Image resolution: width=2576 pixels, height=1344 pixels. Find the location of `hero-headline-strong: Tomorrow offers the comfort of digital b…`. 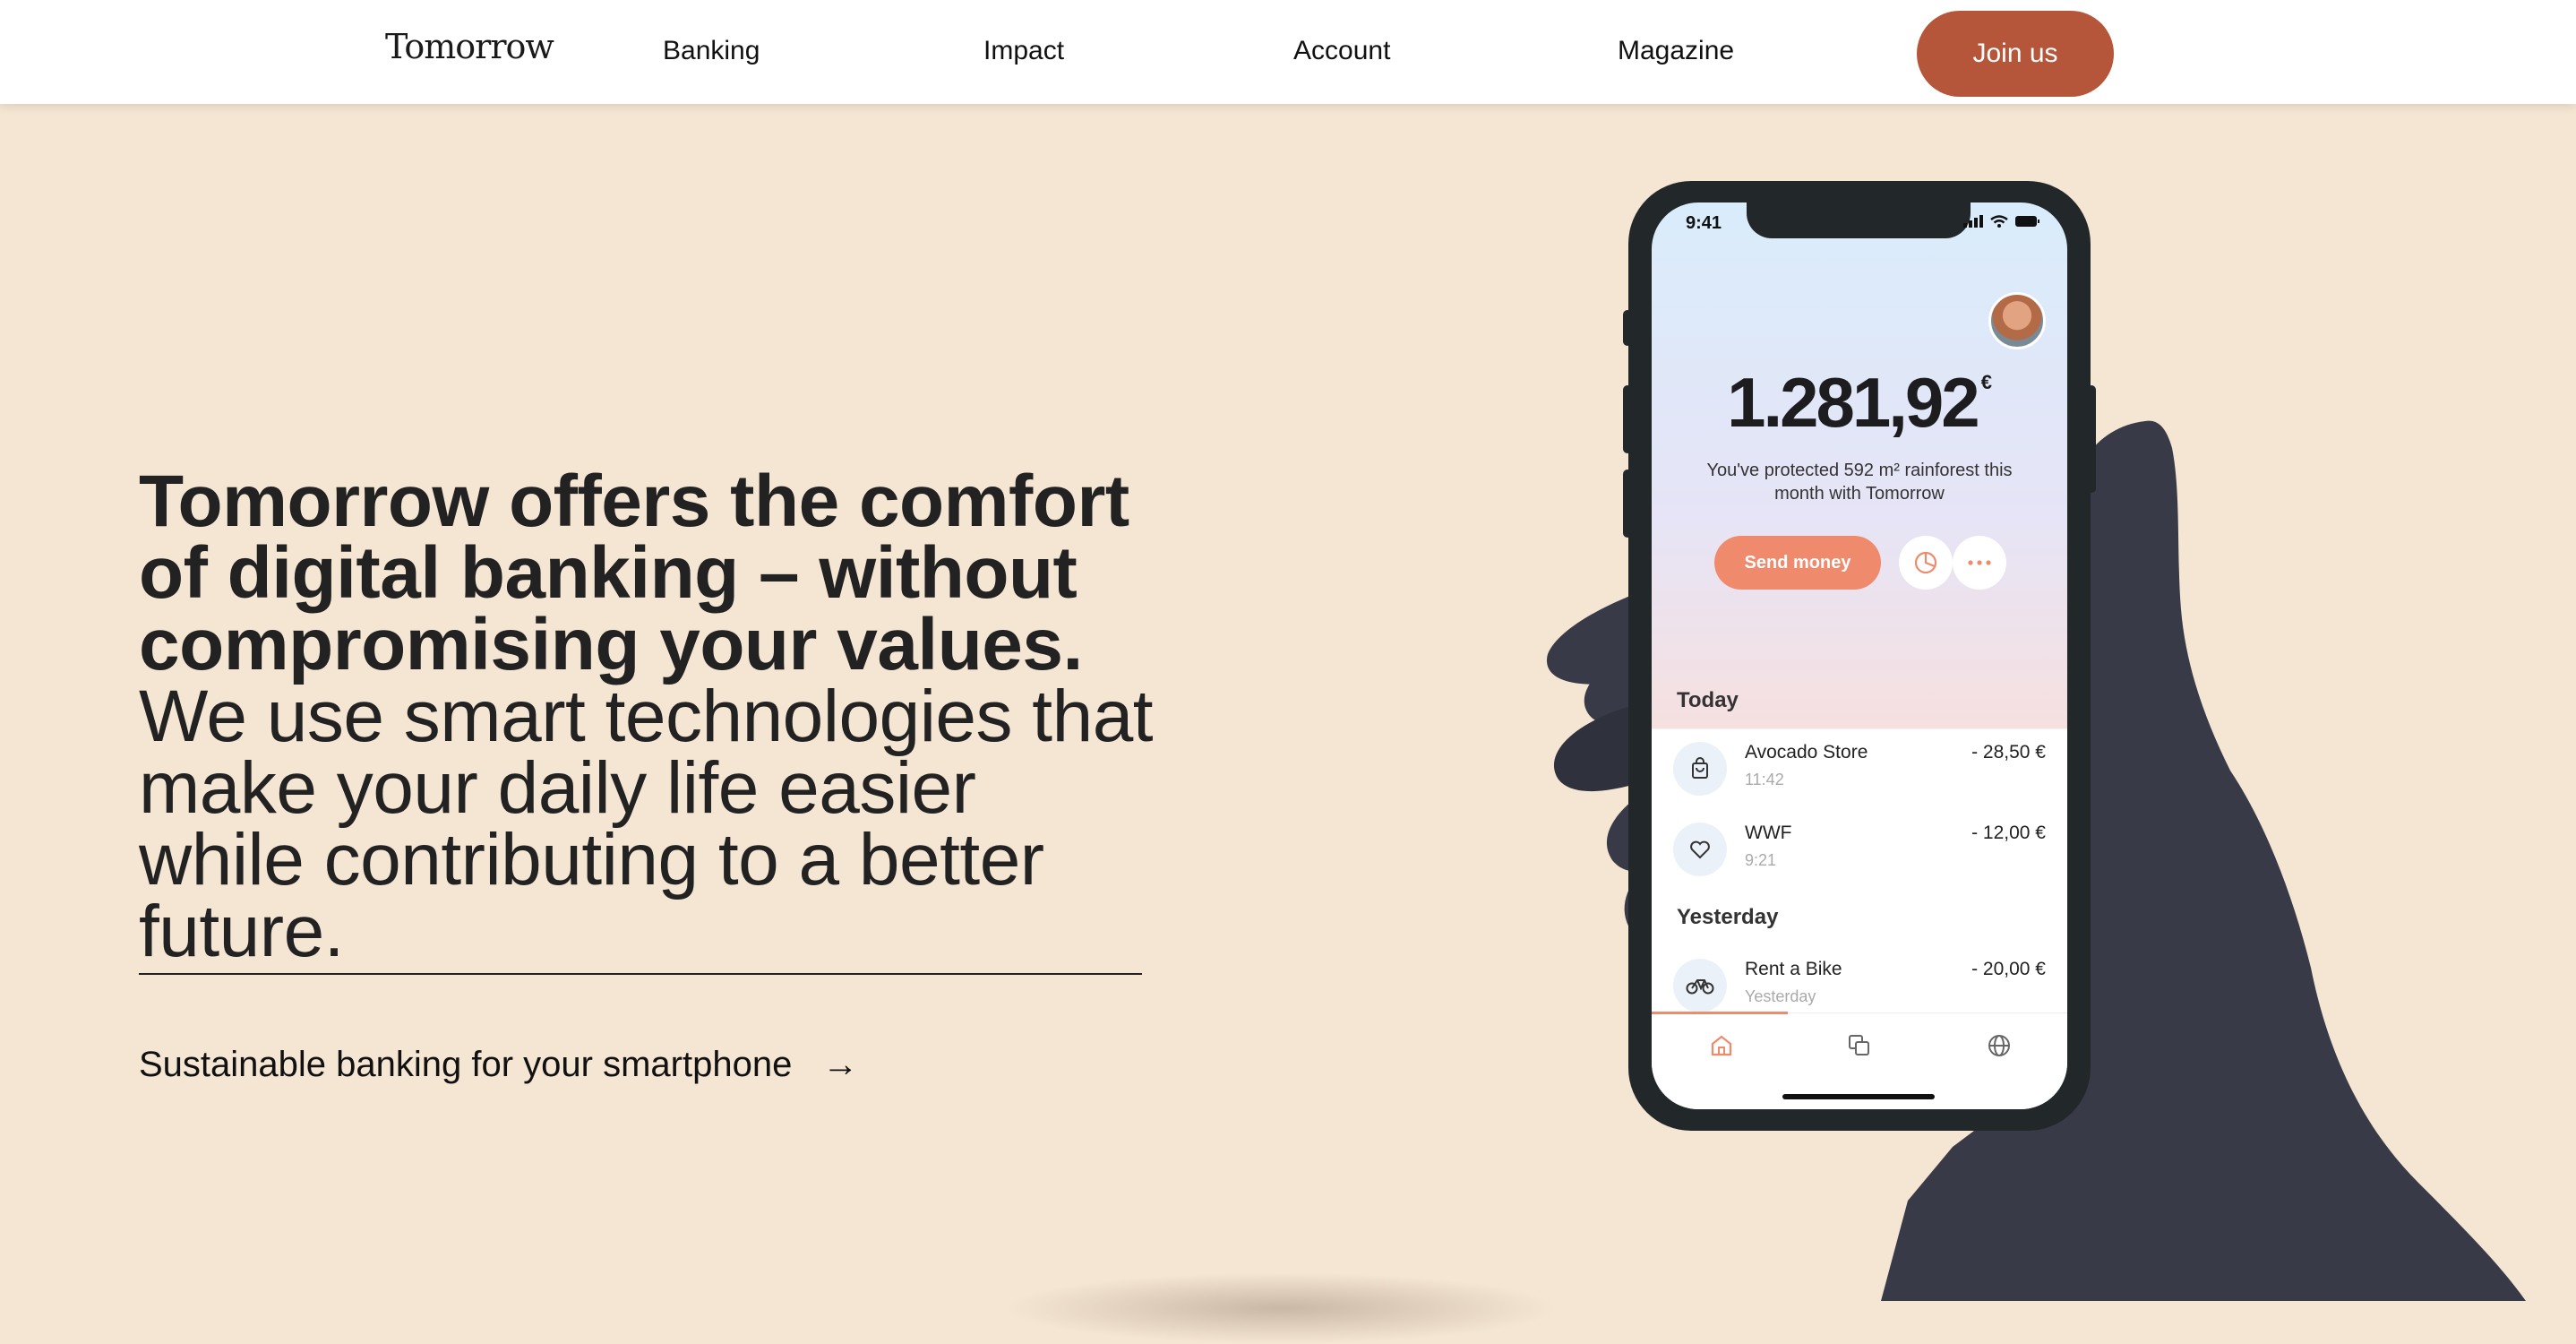

hero-headline-strong: Tomorrow offers the comfort of digital b… is located at coordinates (634, 573).